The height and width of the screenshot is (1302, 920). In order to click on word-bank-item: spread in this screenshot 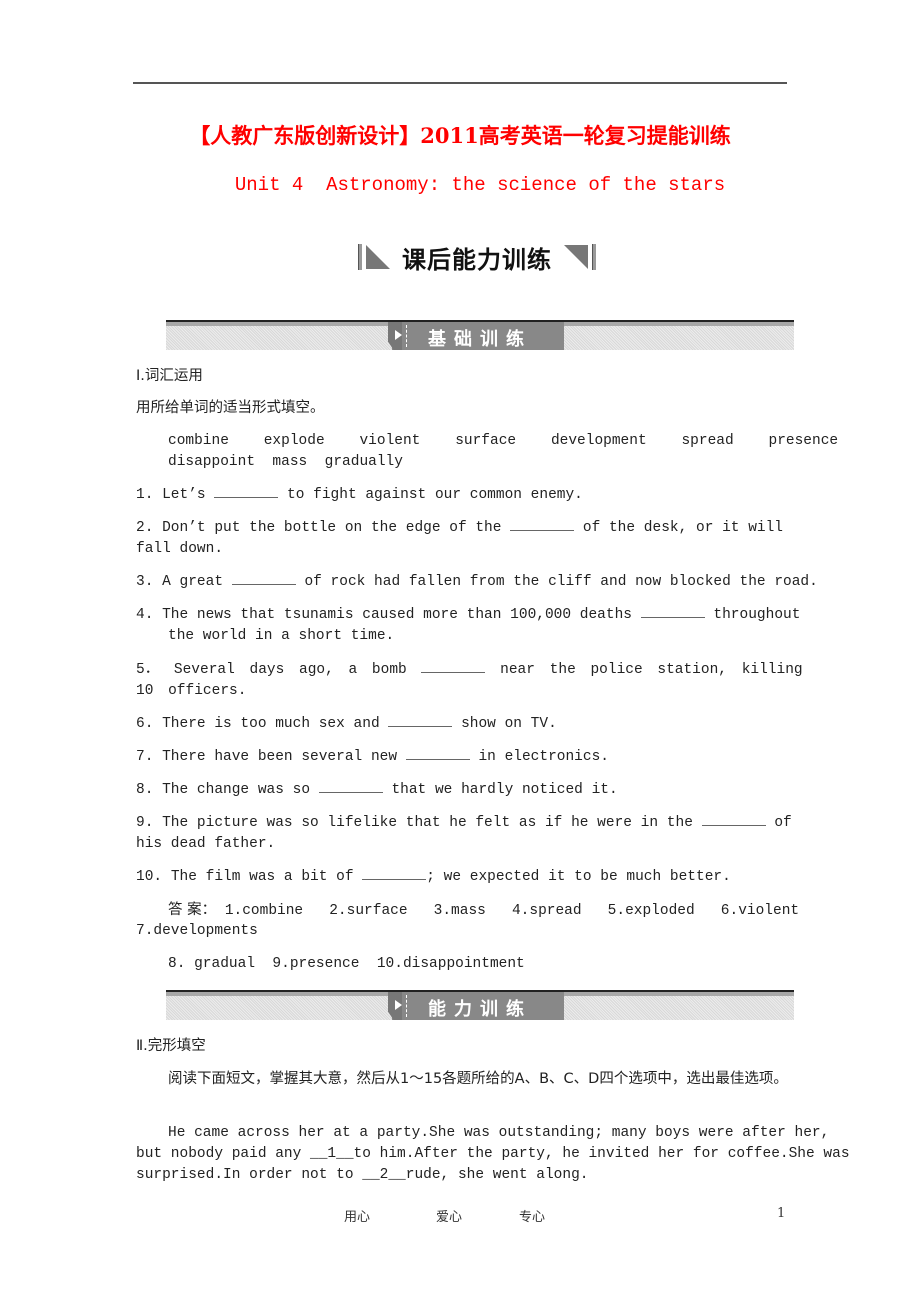, I will do `click(707, 441)`.